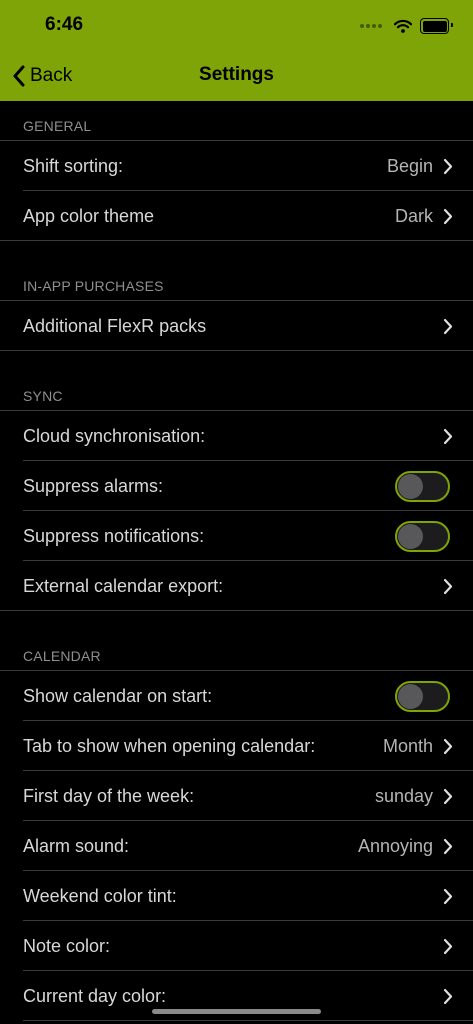 The width and height of the screenshot is (473, 1024). I want to click on row-label: External calendar export:, so click(123, 585).